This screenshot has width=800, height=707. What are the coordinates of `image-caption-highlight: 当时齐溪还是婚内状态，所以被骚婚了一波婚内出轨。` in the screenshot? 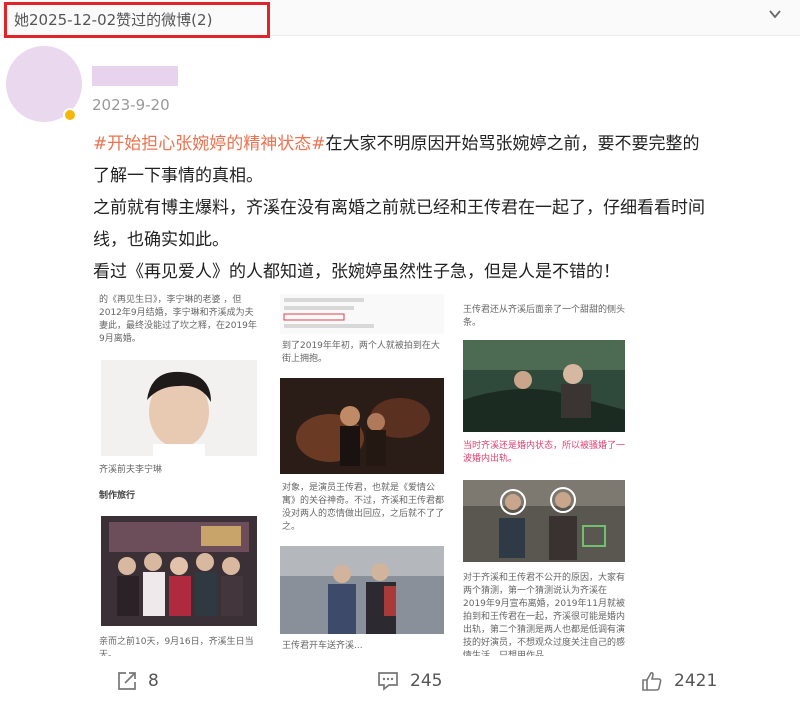 It's located at (544, 452).